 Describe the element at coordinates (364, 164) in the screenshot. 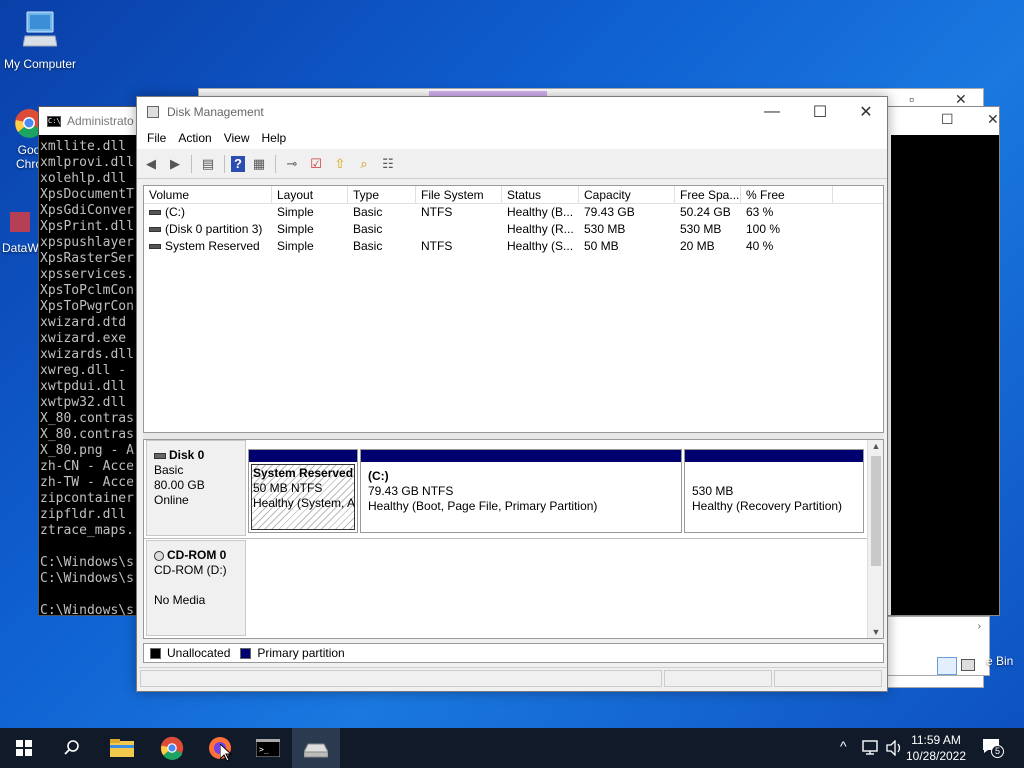

I see `search-icon: ⌕` at that location.